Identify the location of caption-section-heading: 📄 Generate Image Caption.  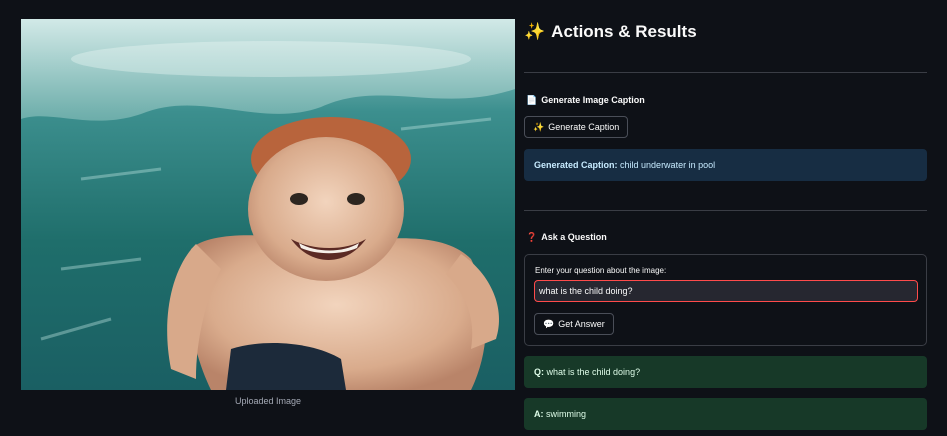
(585, 100).